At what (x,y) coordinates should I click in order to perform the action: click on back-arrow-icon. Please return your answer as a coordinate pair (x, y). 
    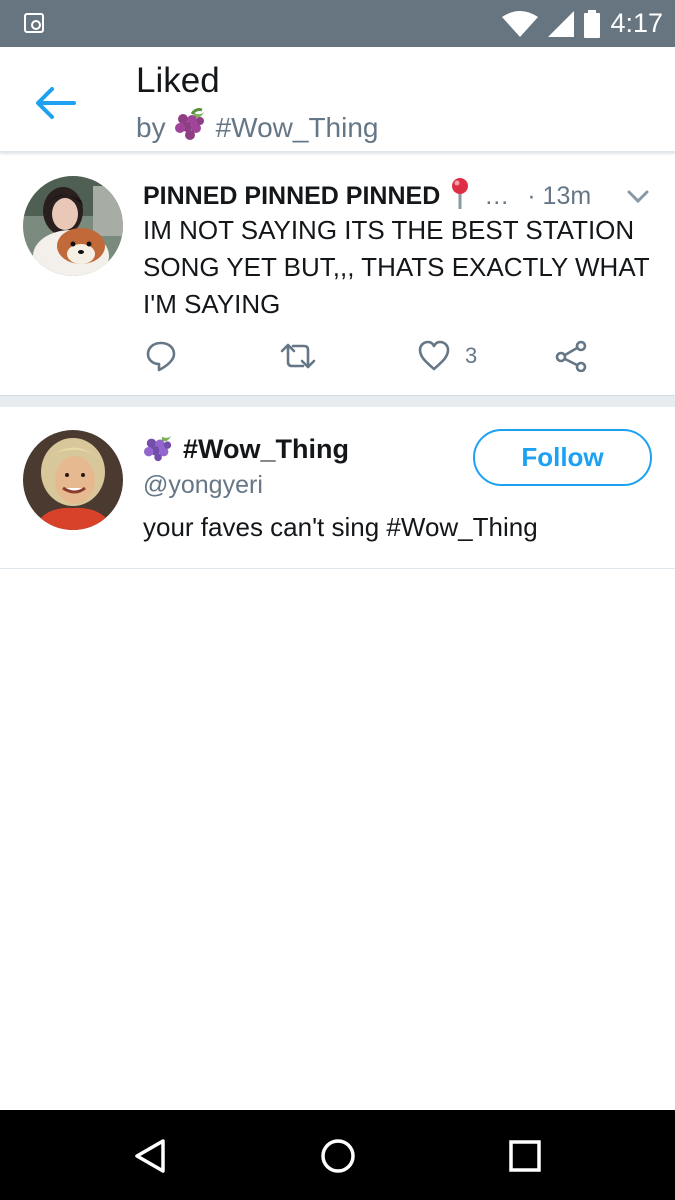
    Looking at the image, I should click on (56, 103).